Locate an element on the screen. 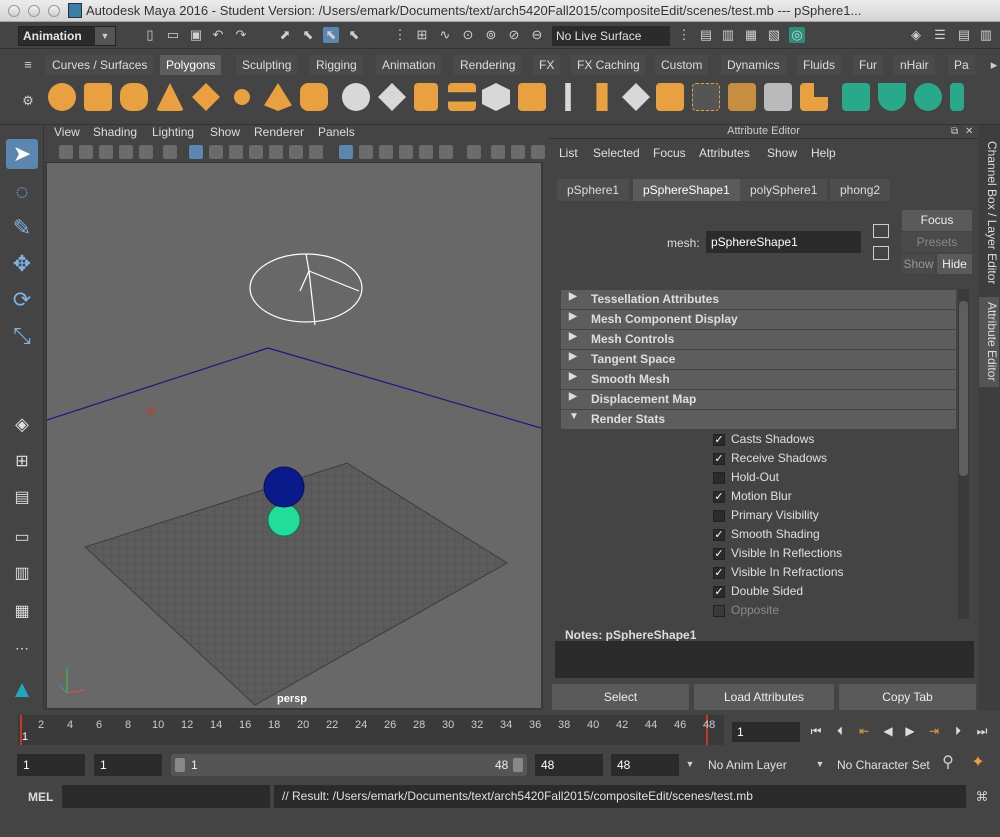 The image size is (1000, 837). shelf-tab-custom: Custom is located at coordinates (682, 65).